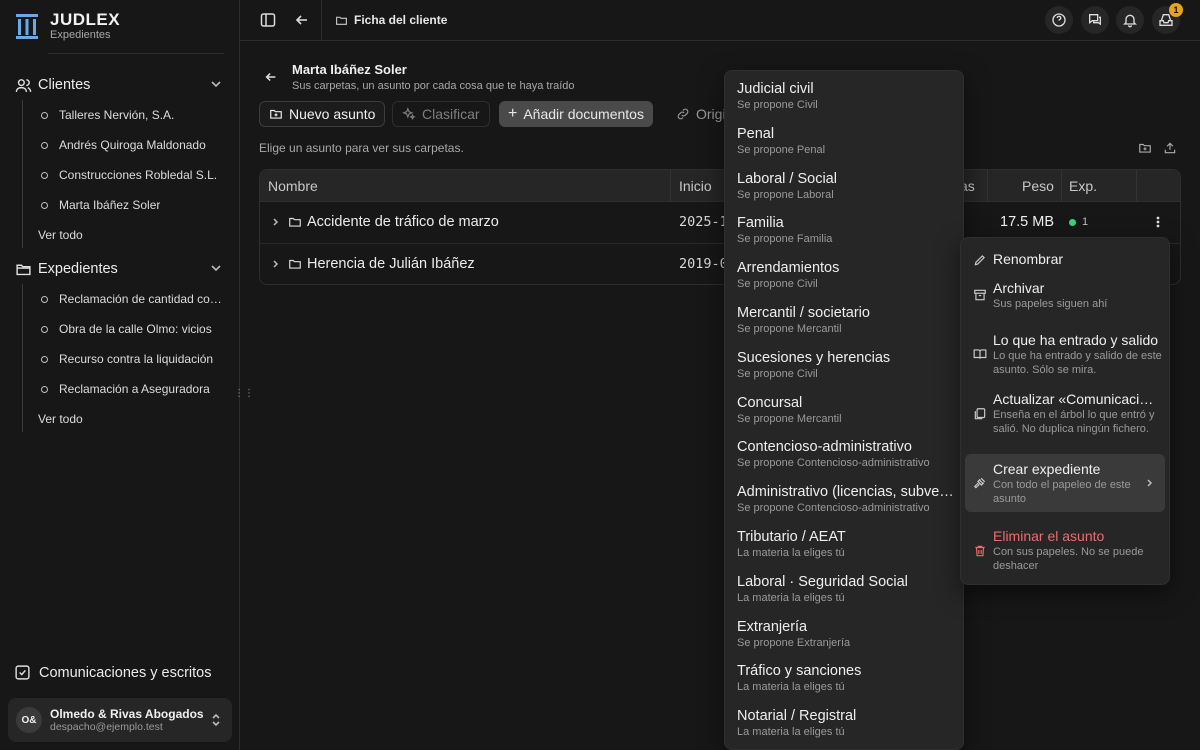 This screenshot has width=1200, height=750. I want to click on table-header: Nombre Inicio as Peso Exp., so click(720, 186).